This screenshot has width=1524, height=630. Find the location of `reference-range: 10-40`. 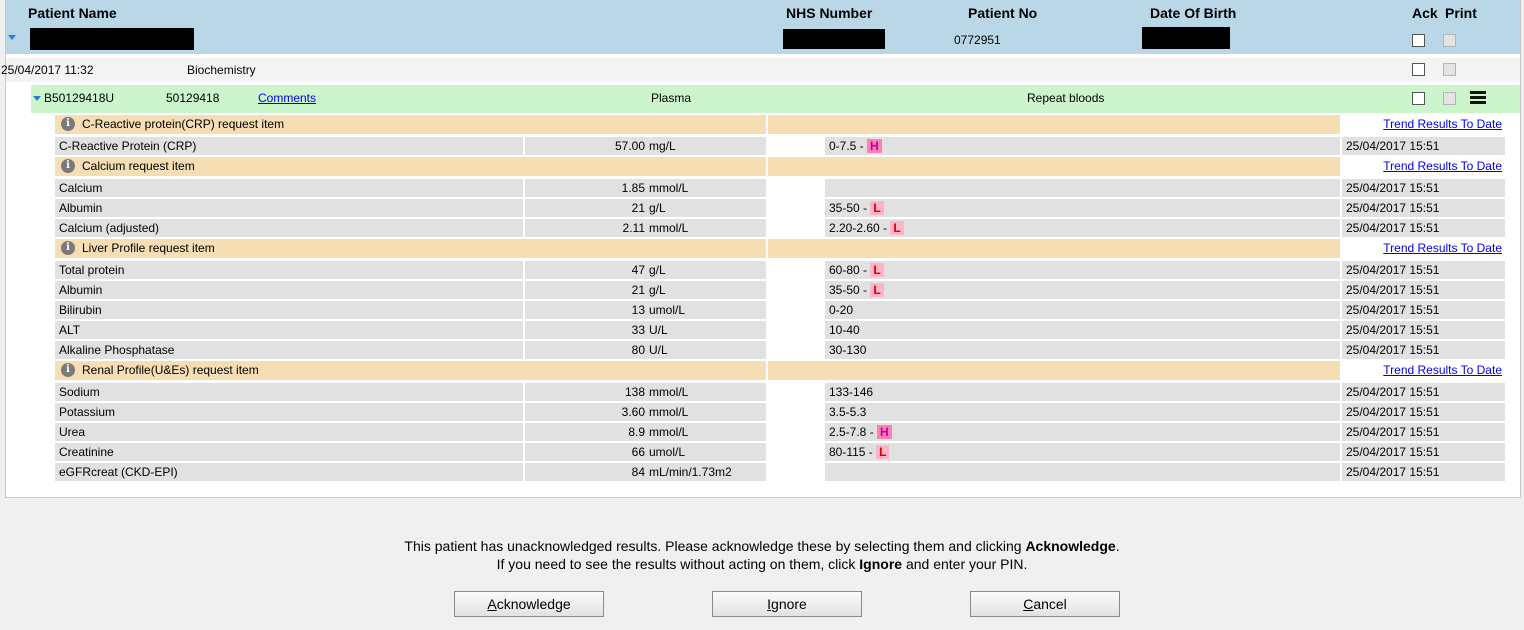

reference-range: 10-40 is located at coordinates (1082, 330).